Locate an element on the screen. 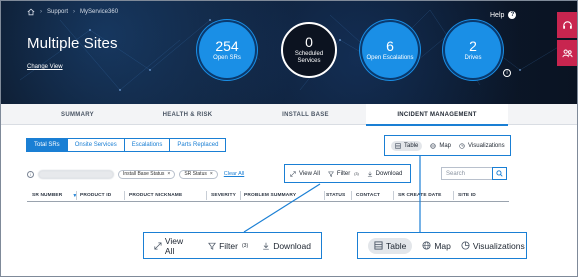 This screenshot has width=578, height=277. col-product-id: PRODUCT ID is located at coordinates (95, 195).